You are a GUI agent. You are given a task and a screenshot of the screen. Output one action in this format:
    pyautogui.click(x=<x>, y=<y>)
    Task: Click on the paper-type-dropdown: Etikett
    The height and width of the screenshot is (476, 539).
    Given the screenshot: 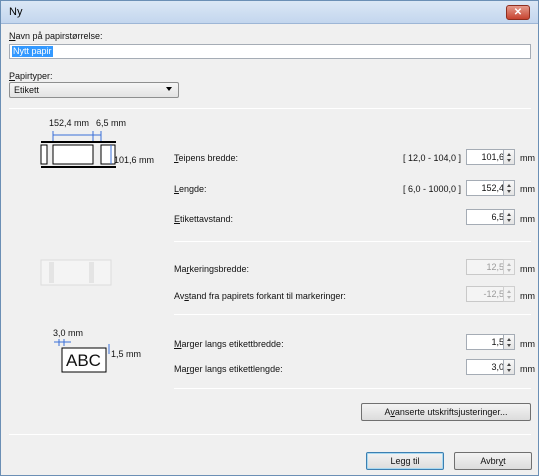 What is the action you would take?
    pyautogui.click(x=94, y=90)
    